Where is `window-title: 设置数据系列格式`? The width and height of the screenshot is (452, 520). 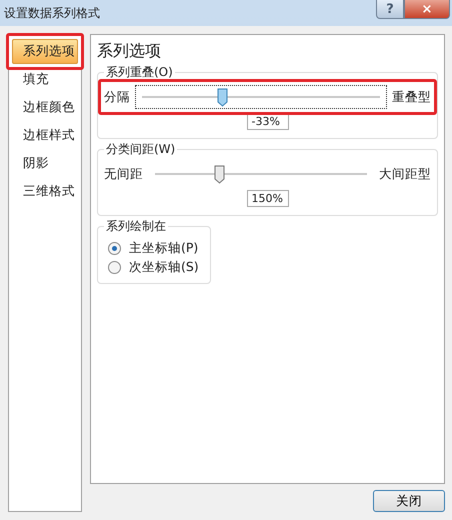 window-title: 设置数据系列格式 is located at coordinates (52, 13).